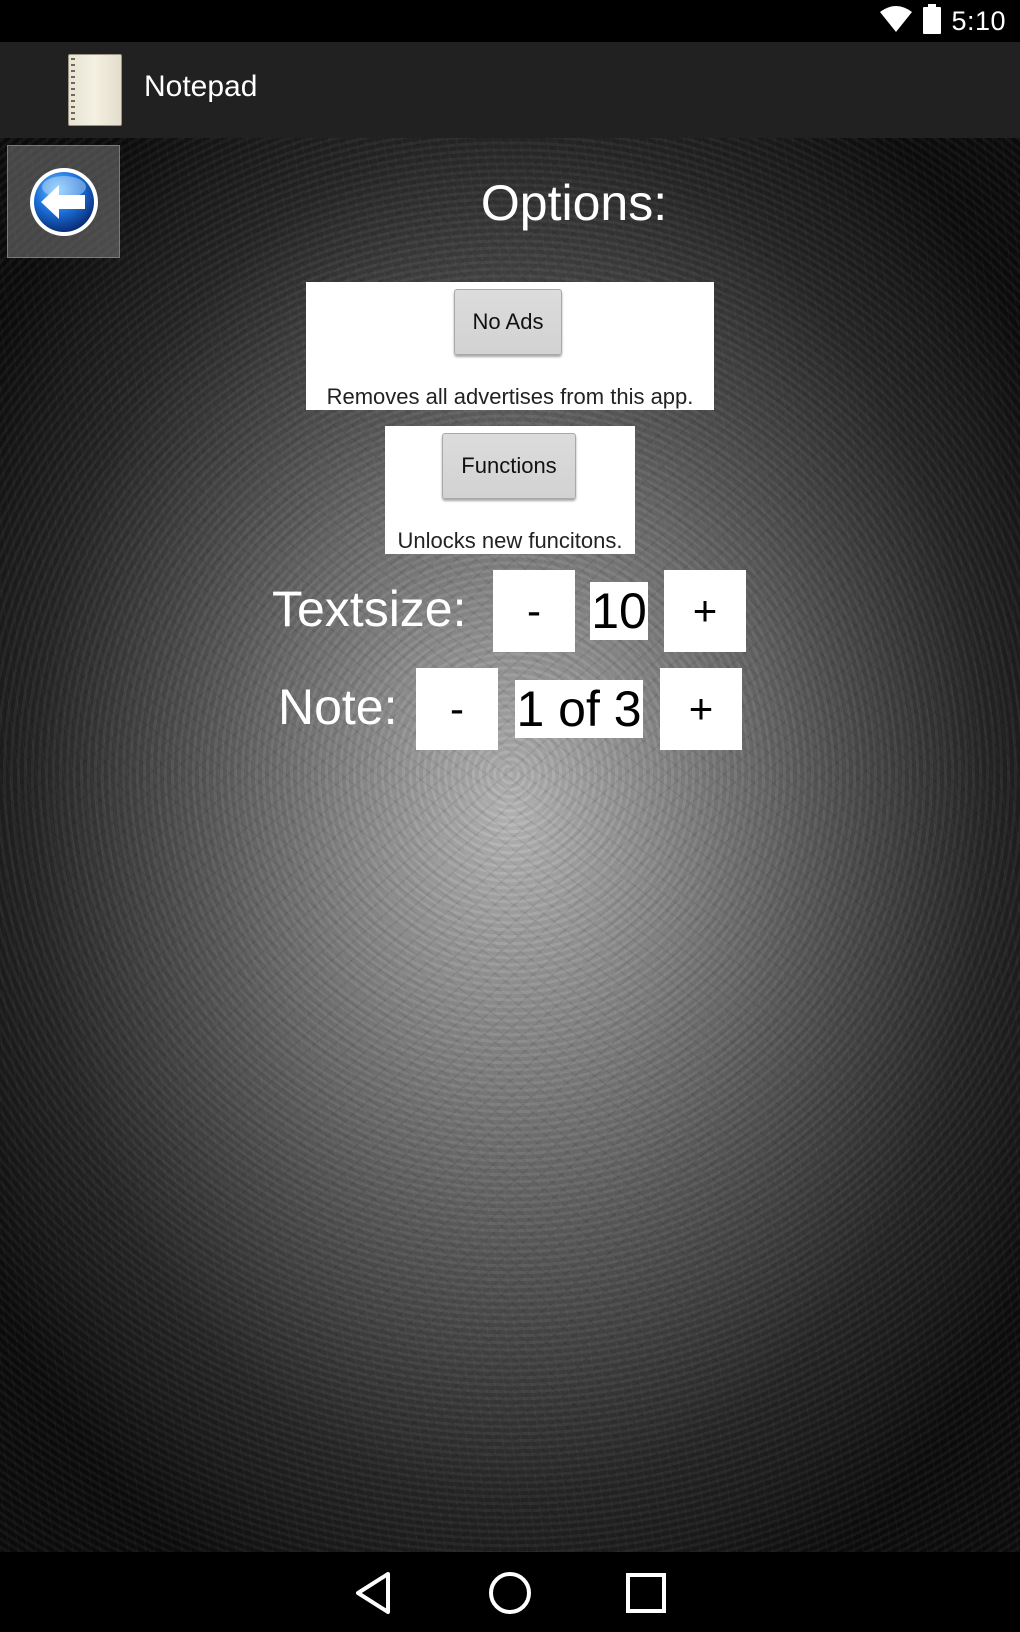 This screenshot has height=1632, width=1020. I want to click on notepad-icon, so click(95, 90).